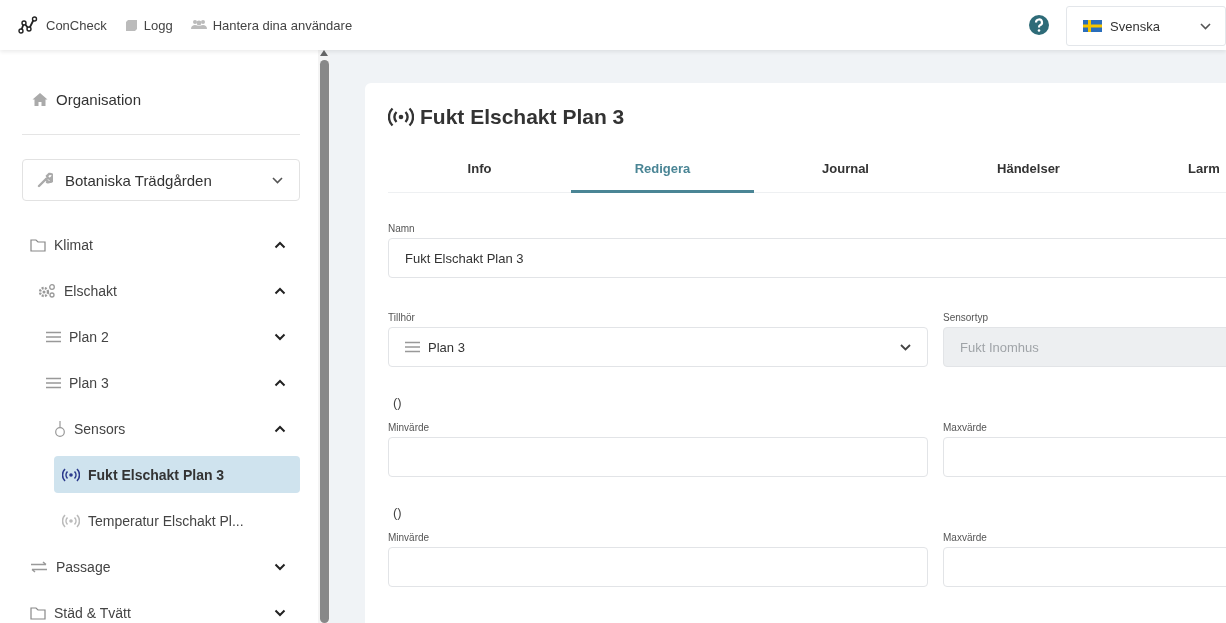 This screenshot has height=623, width=1226. Describe the element at coordinates (1028, 175) in the screenshot. I see `tab: Händelser` at that location.